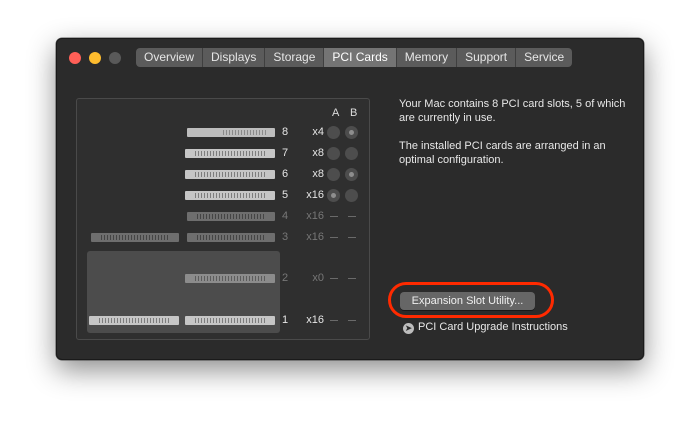 The height and width of the screenshot is (433, 698). Describe the element at coordinates (544, 57) in the screenshot. I see `tab-service: Service` at that location.